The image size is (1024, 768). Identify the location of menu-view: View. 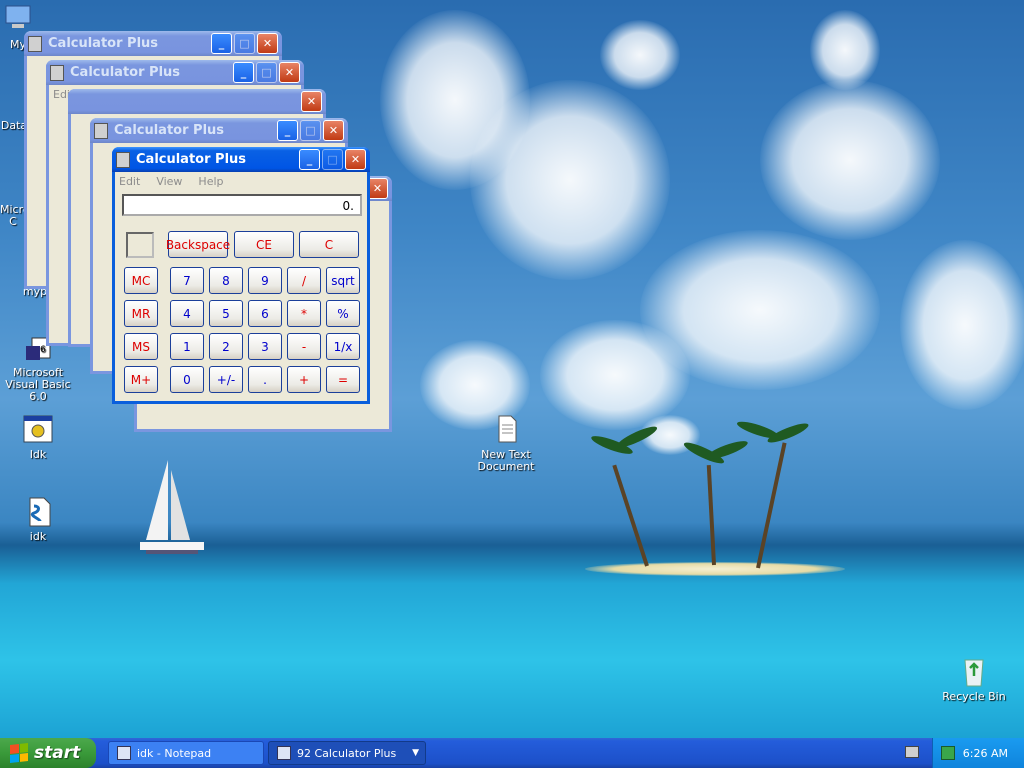
(169, 181).